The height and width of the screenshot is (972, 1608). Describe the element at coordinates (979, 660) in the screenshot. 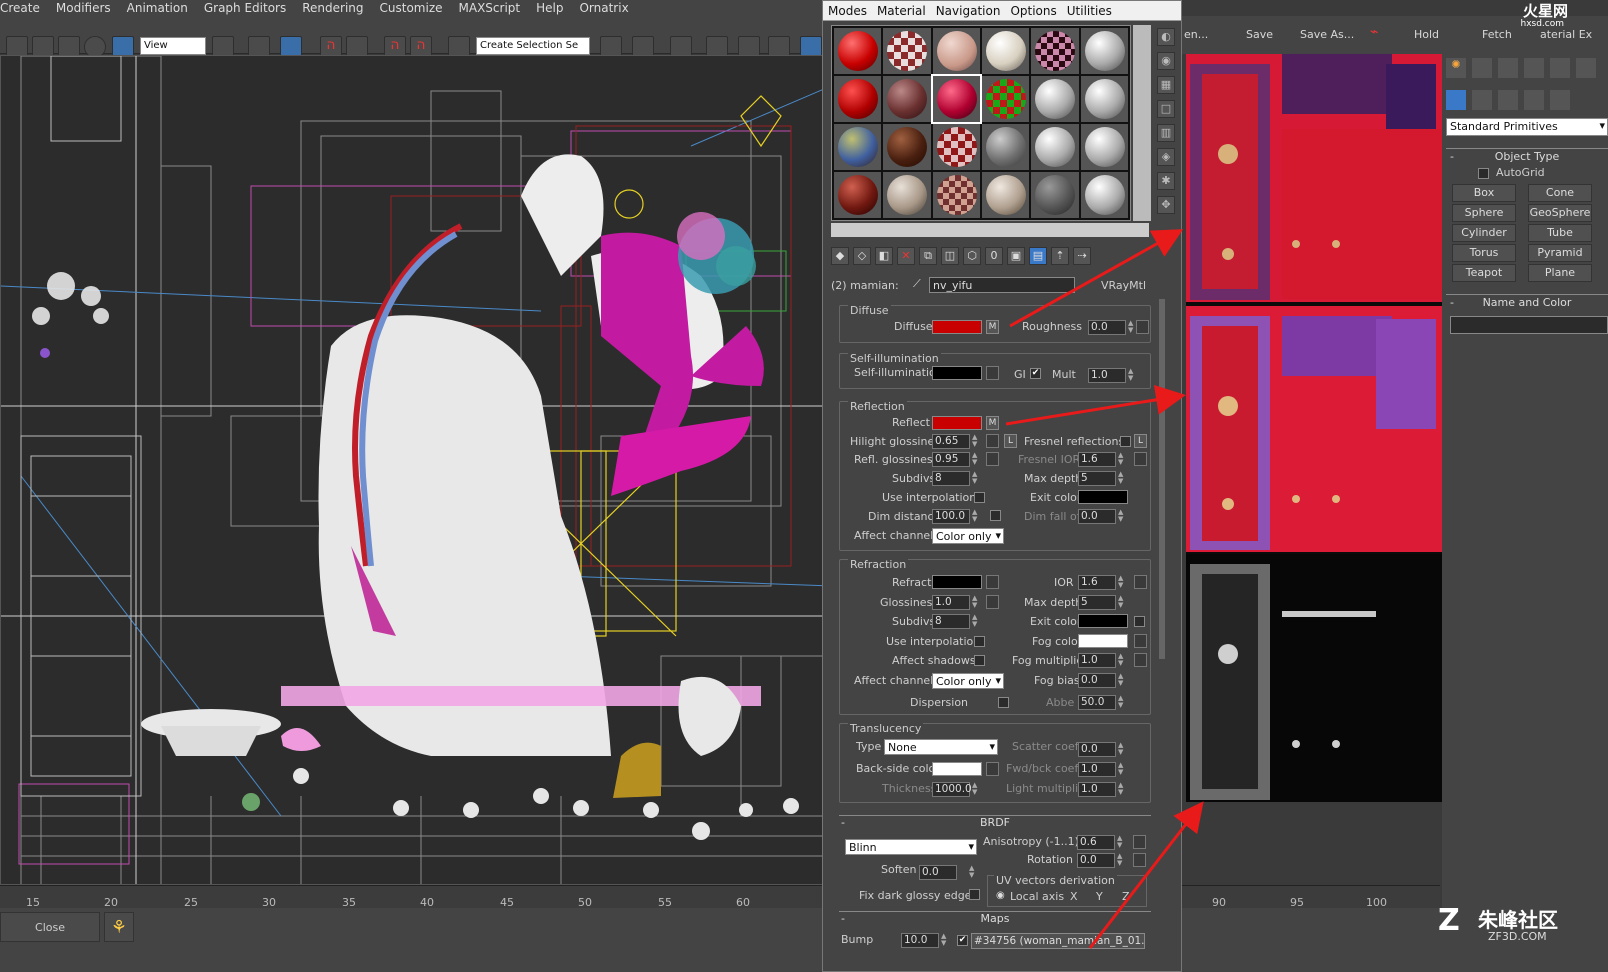

I see `affect-shadows-checkbox` at that location.